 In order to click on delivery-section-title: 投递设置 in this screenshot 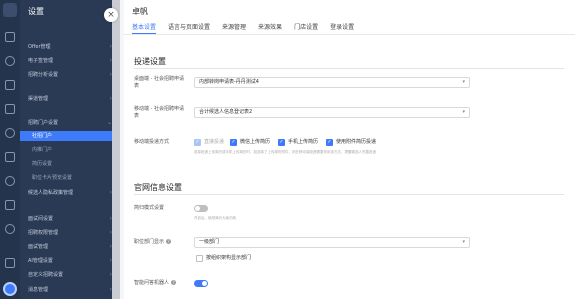, I will do `click(150, 61)`.